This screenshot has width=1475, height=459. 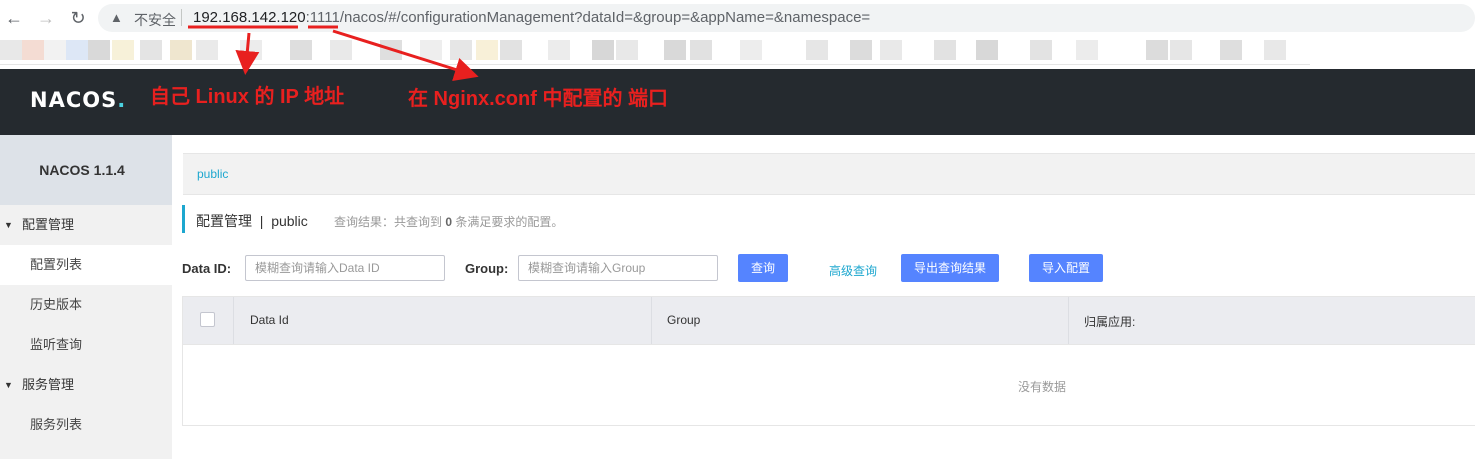 I want to click on port-arrow, so click(x=405, y=55).